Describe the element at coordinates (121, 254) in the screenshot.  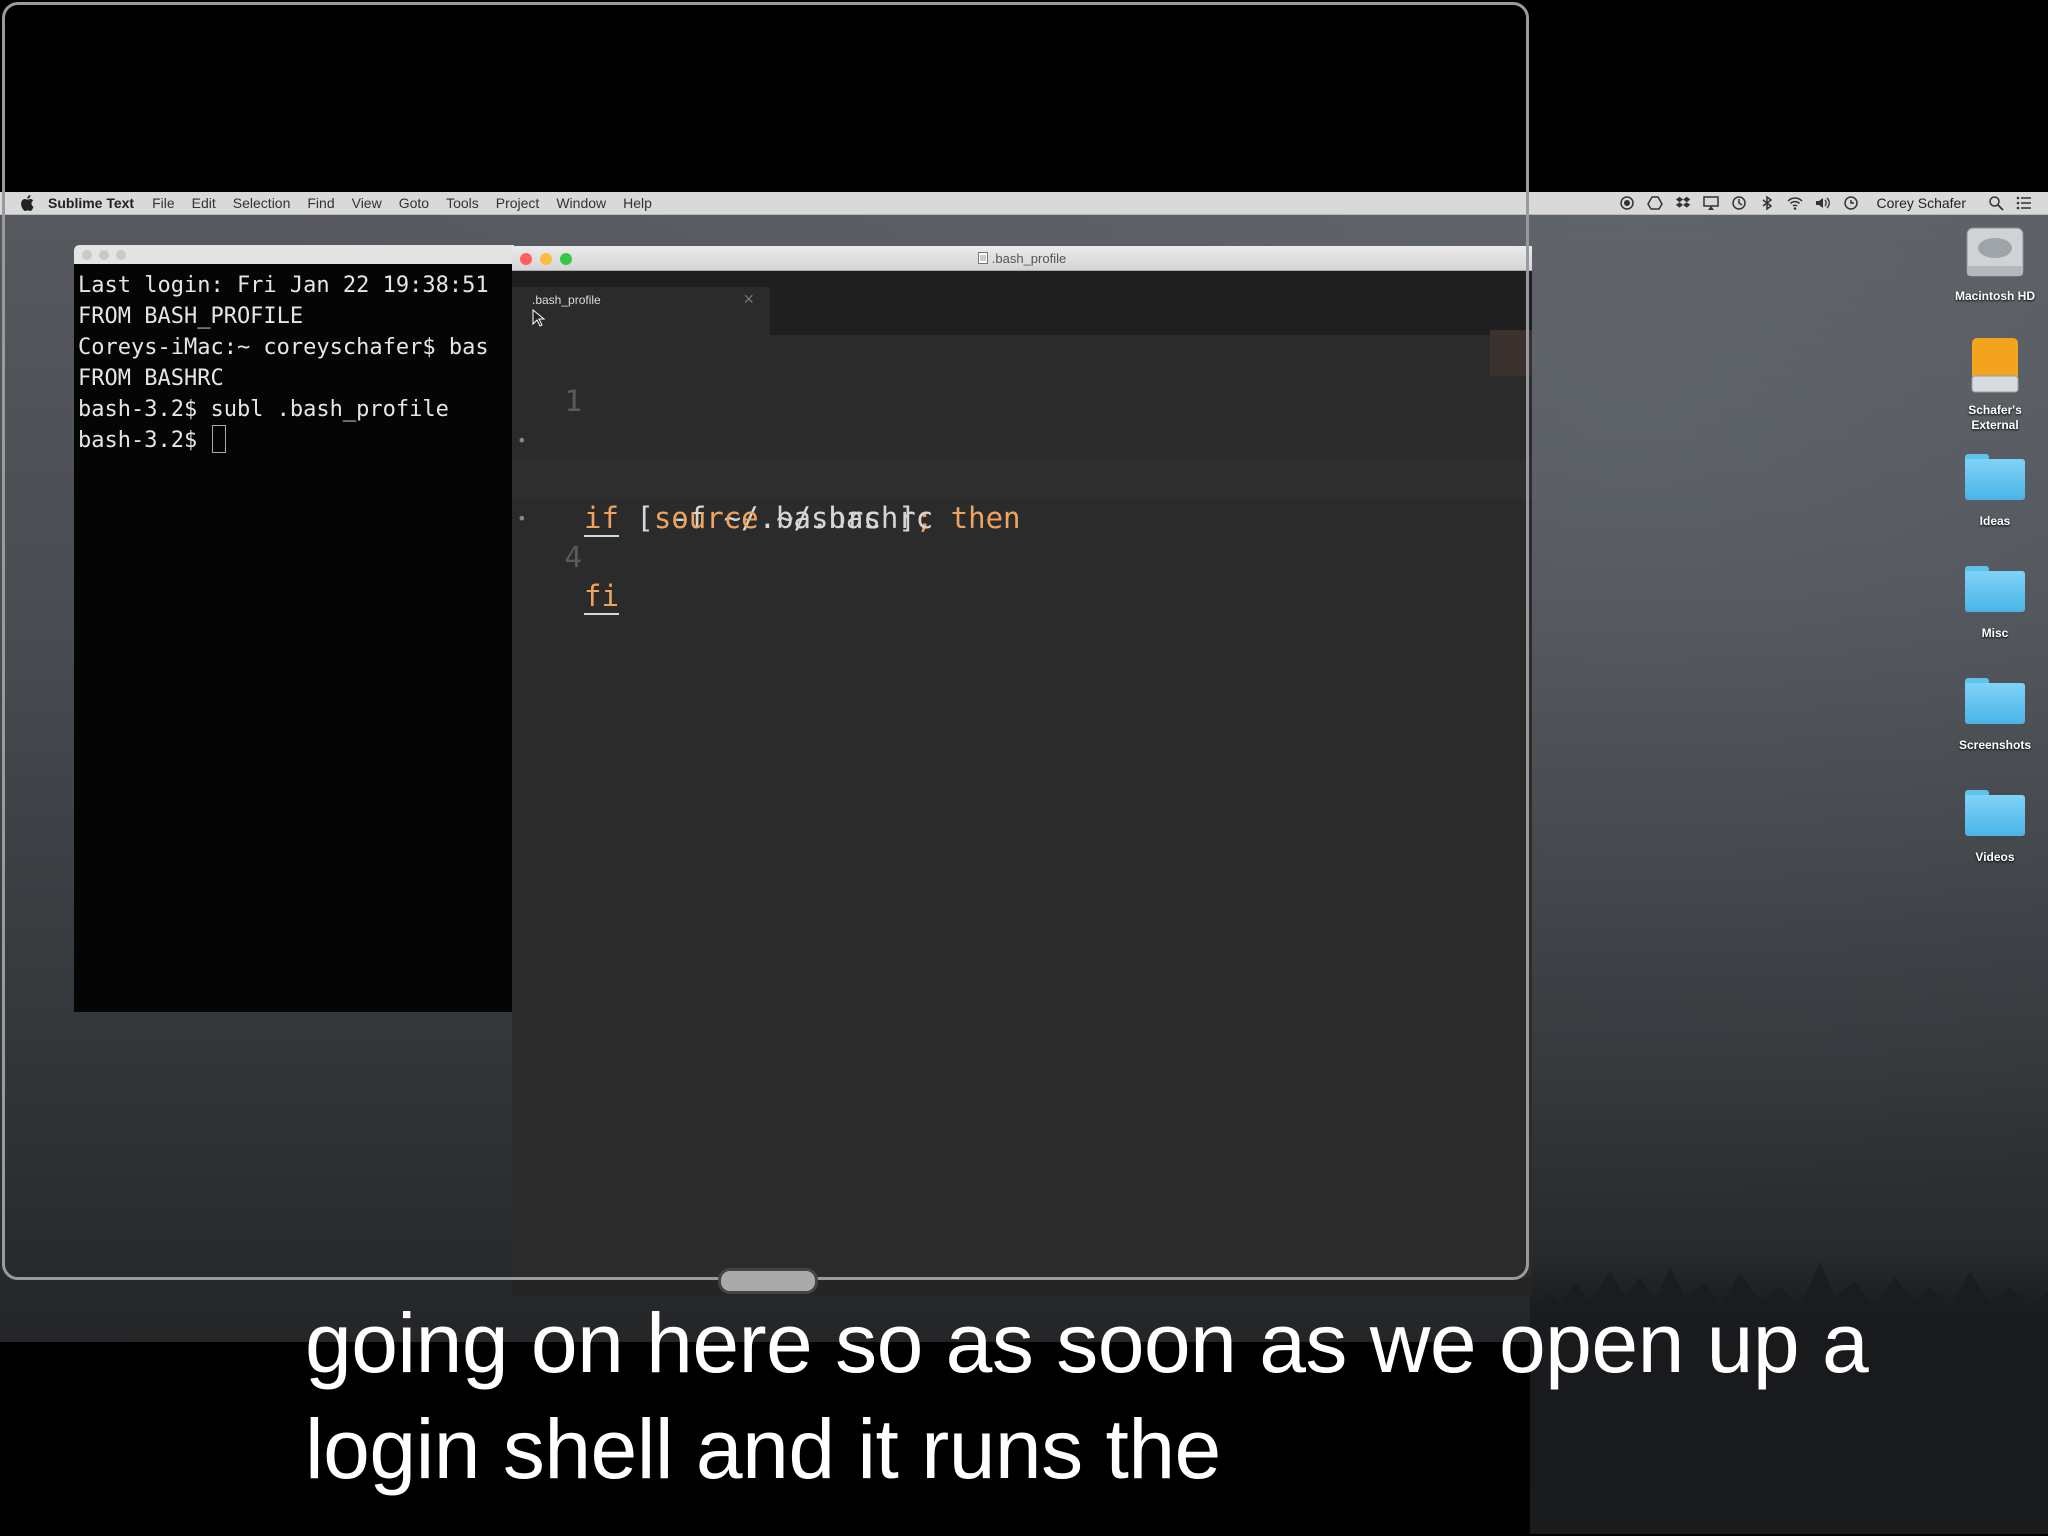
I see `zoom-button` at that location.